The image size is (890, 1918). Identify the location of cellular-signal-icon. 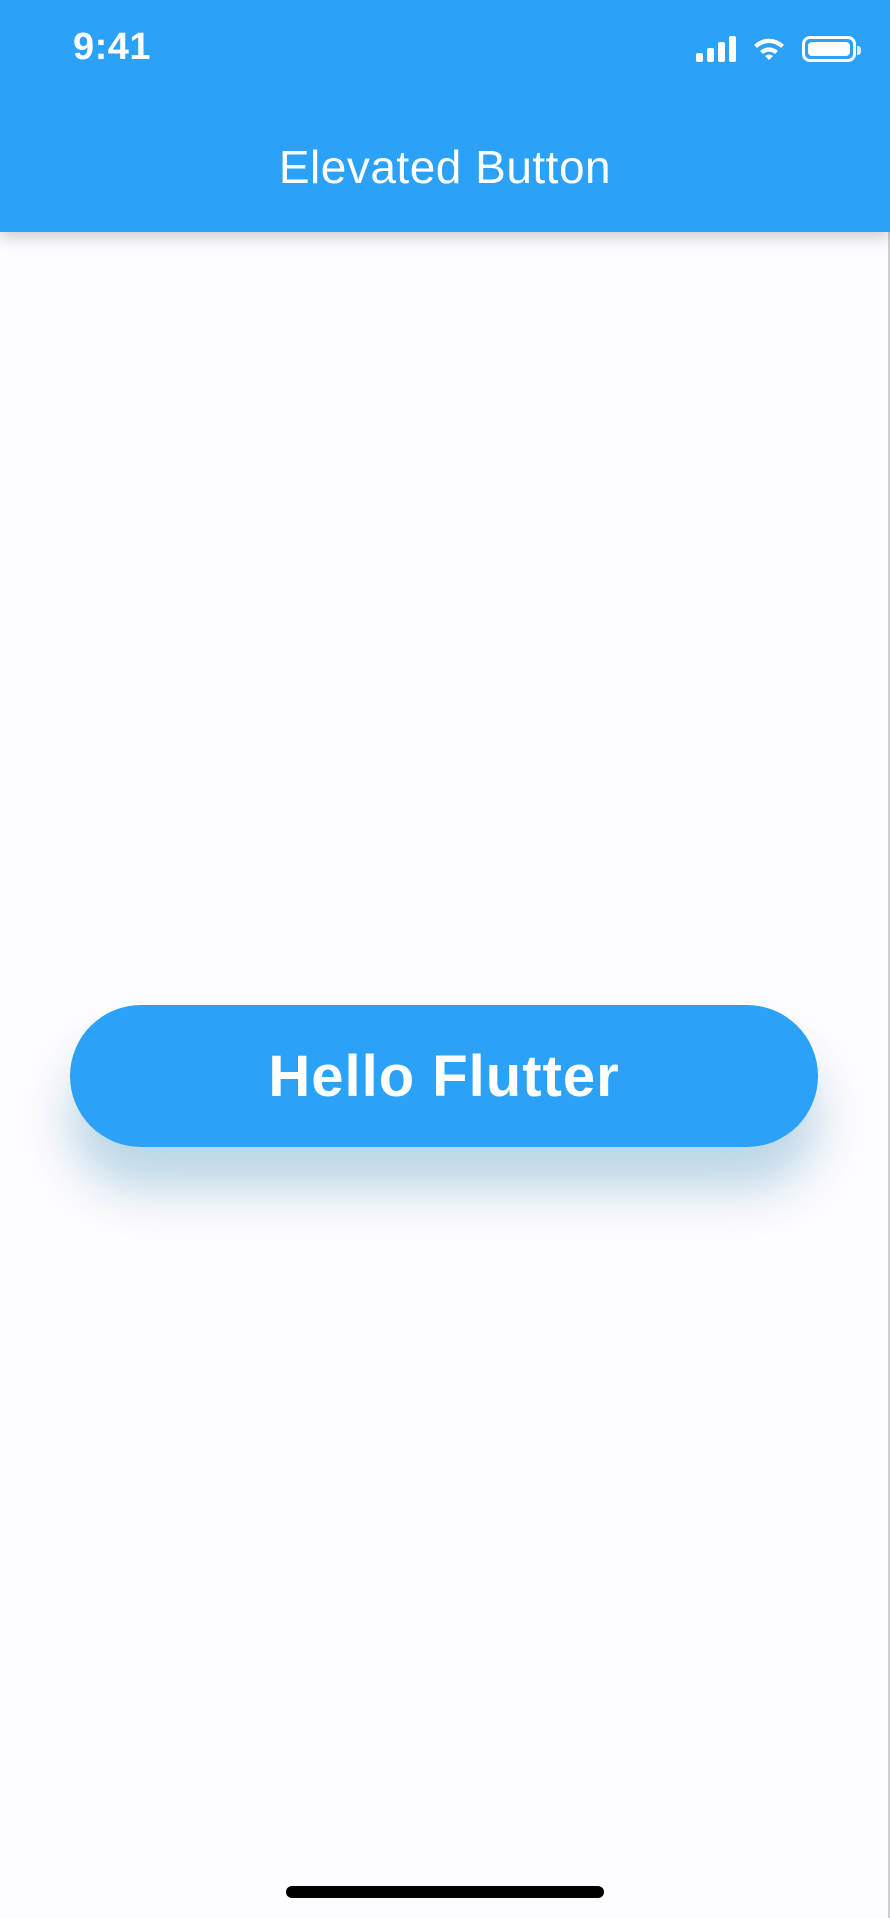
(716, 49).